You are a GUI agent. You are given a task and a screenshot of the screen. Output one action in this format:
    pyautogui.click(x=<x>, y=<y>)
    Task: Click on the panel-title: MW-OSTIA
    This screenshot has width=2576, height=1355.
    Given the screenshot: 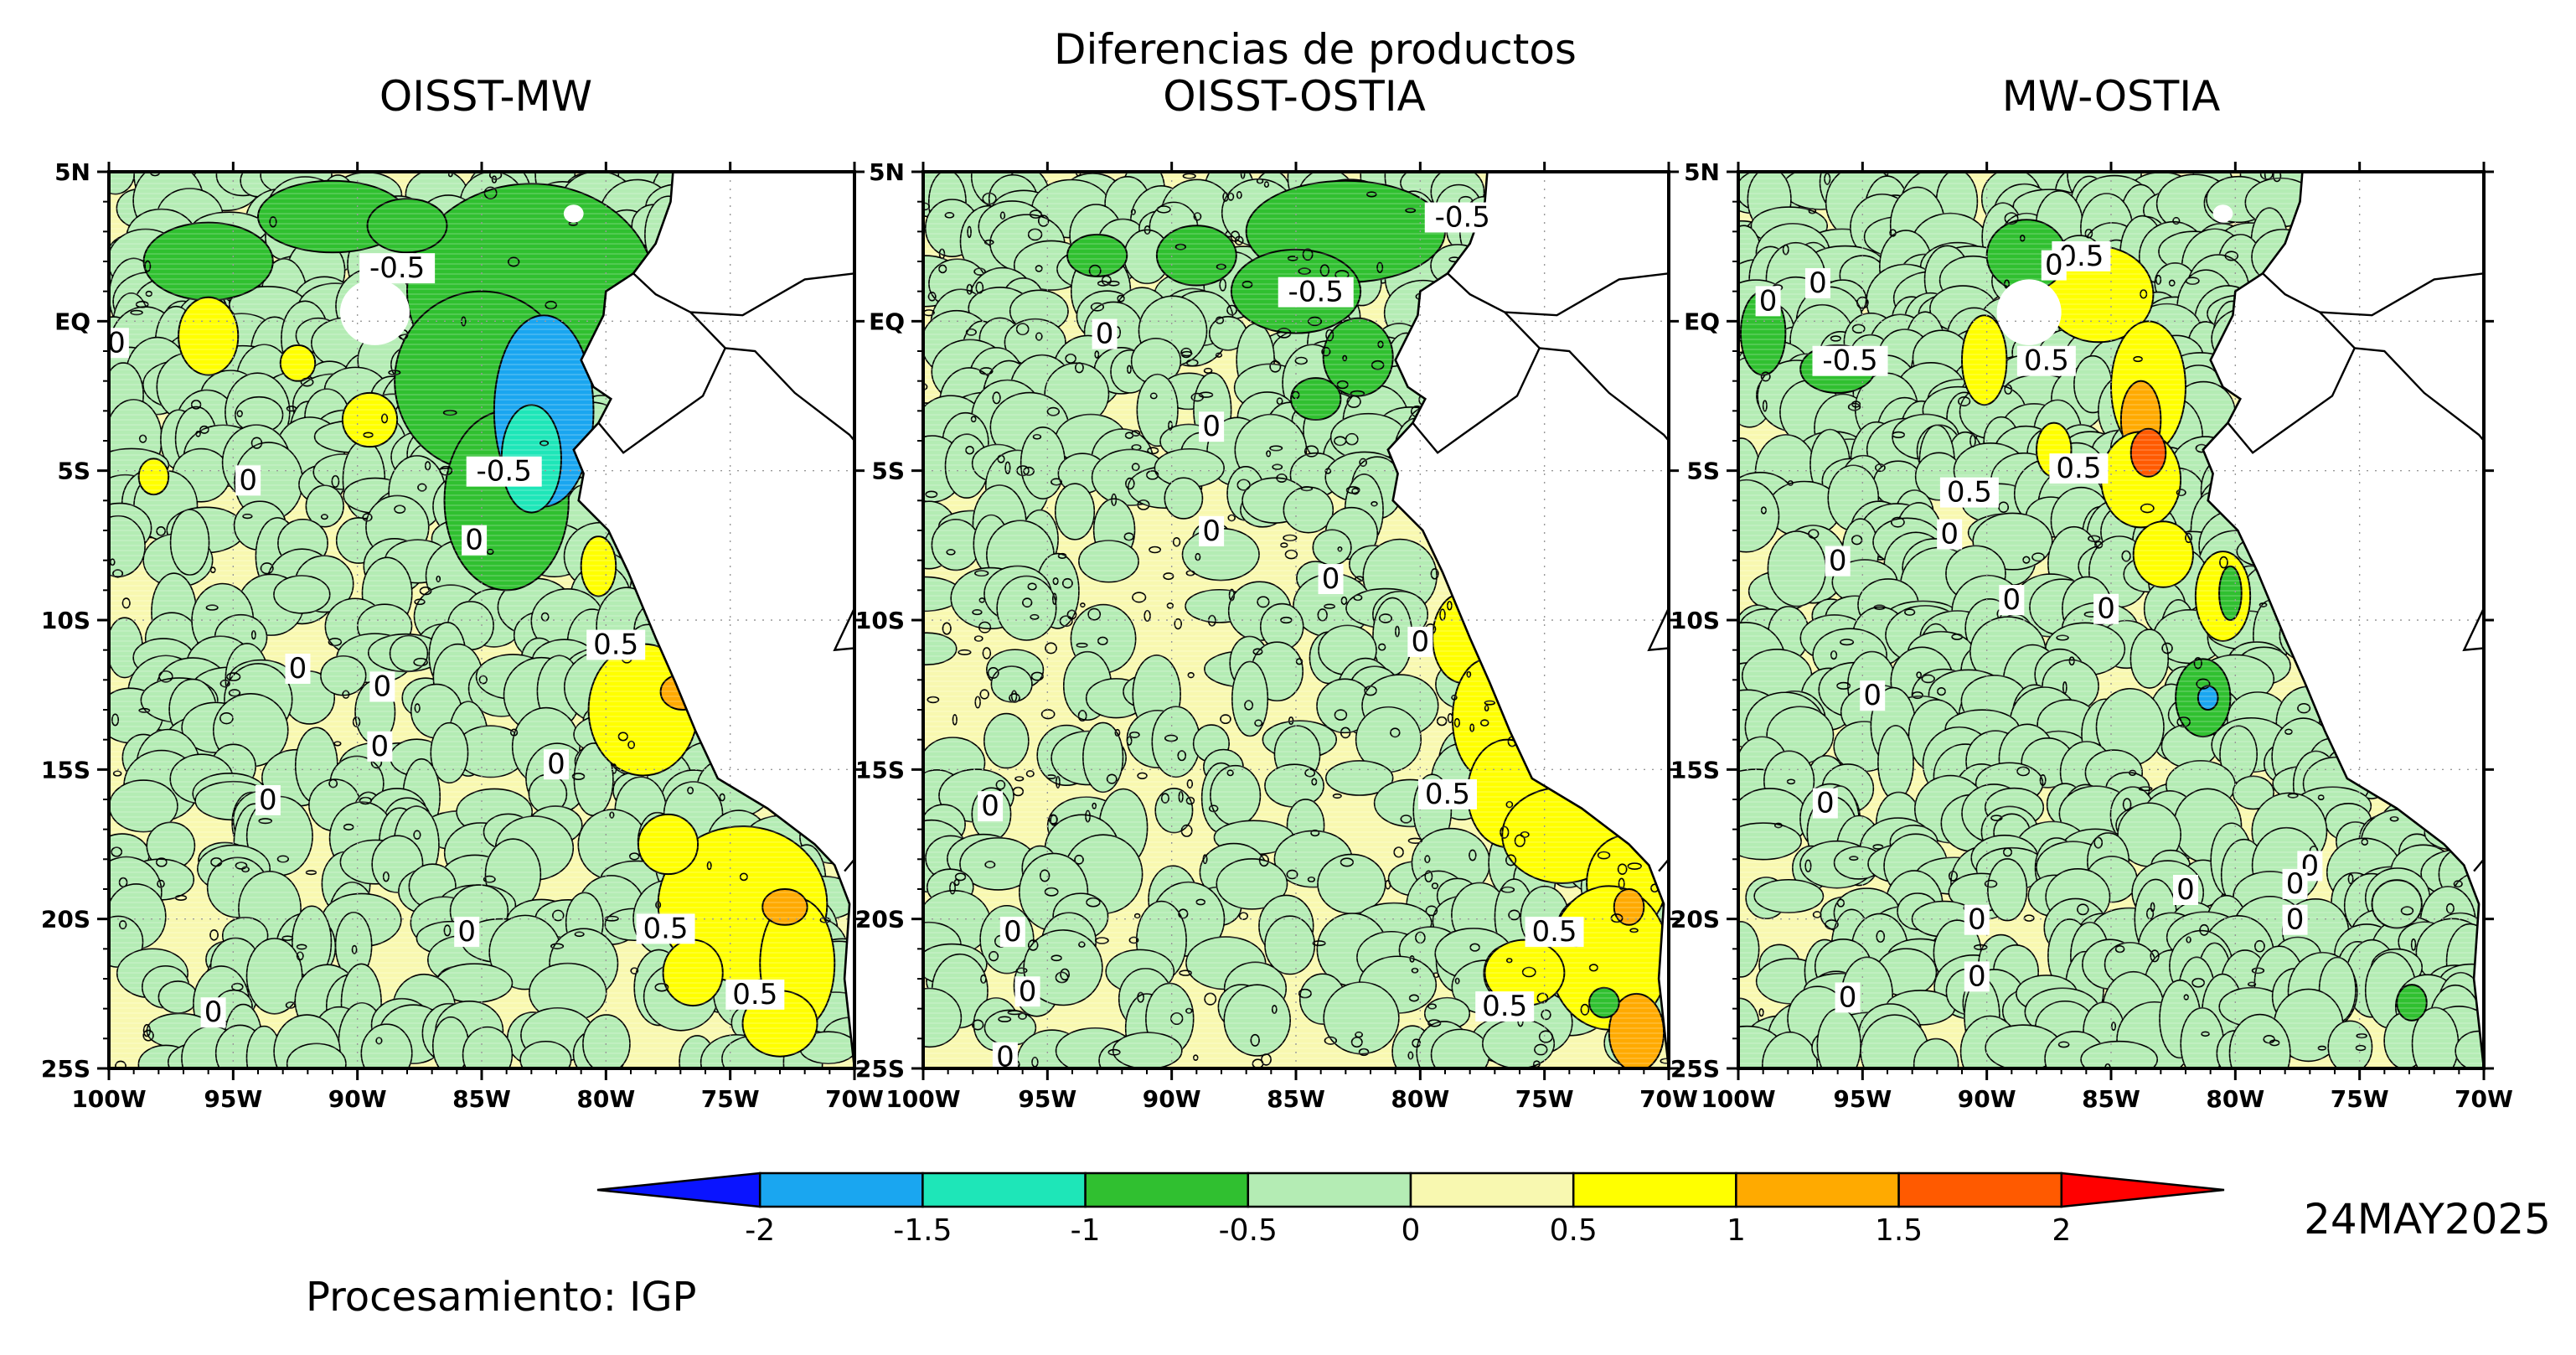 What is the action you would take?
    pyautogui.click(x=2111, y=96)
    